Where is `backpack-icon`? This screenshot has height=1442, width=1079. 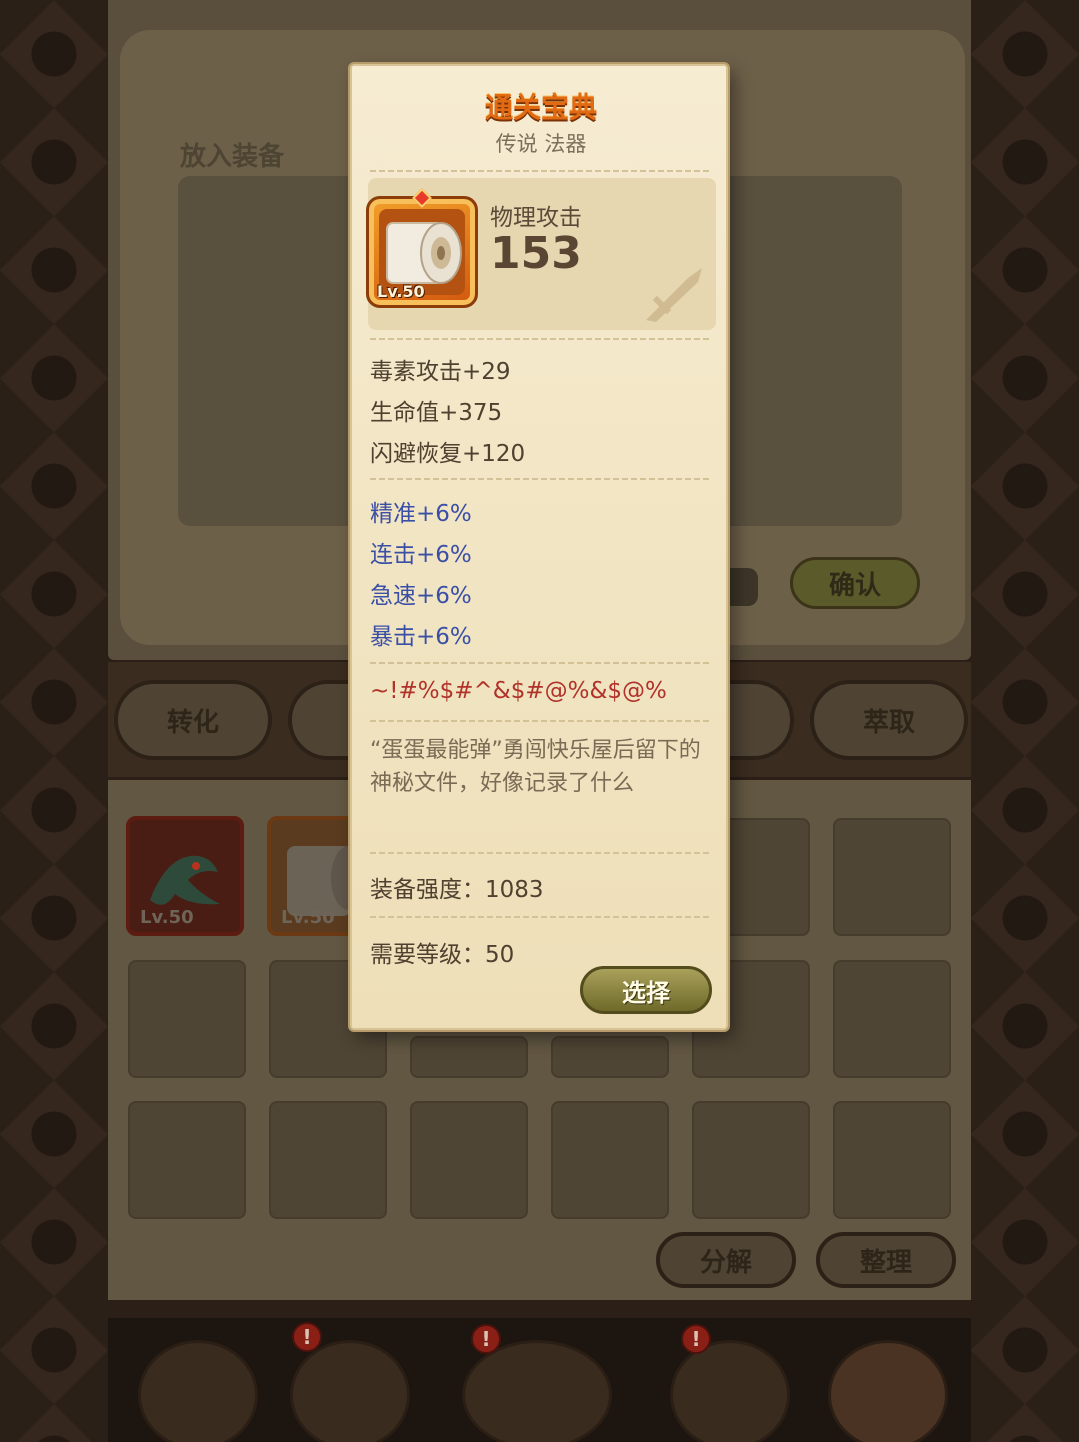 backpack-icon is located at coordinates (730, 1391).